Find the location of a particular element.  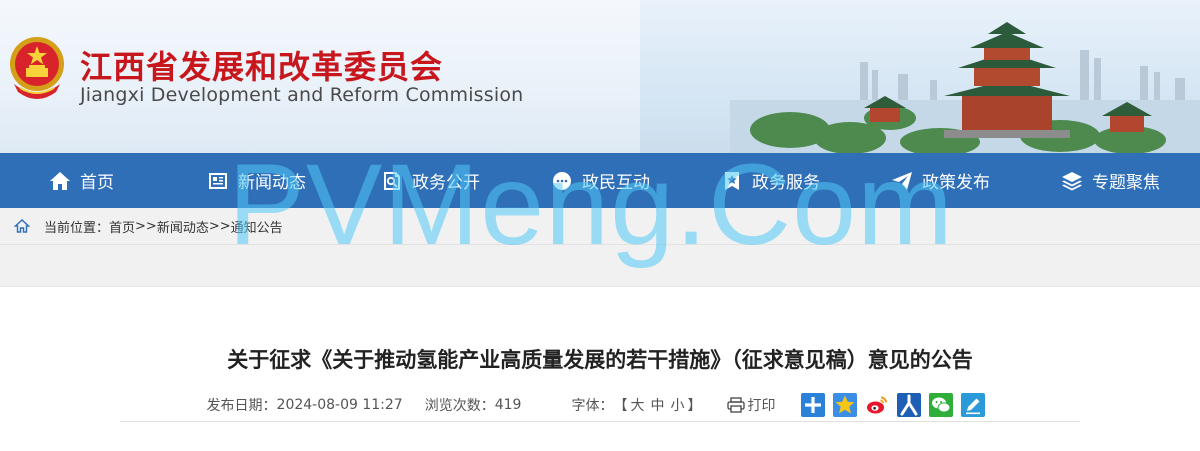

font-size-medium-button: 中 is located at coordinates (657, 405).